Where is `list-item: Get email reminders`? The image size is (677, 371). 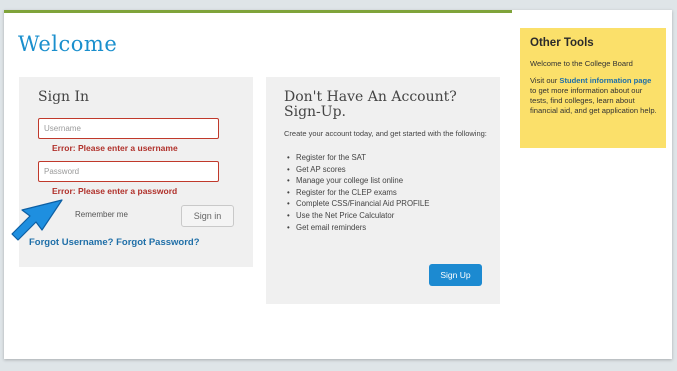 list-item: Get email reminders is located at coordinates (356, 228).